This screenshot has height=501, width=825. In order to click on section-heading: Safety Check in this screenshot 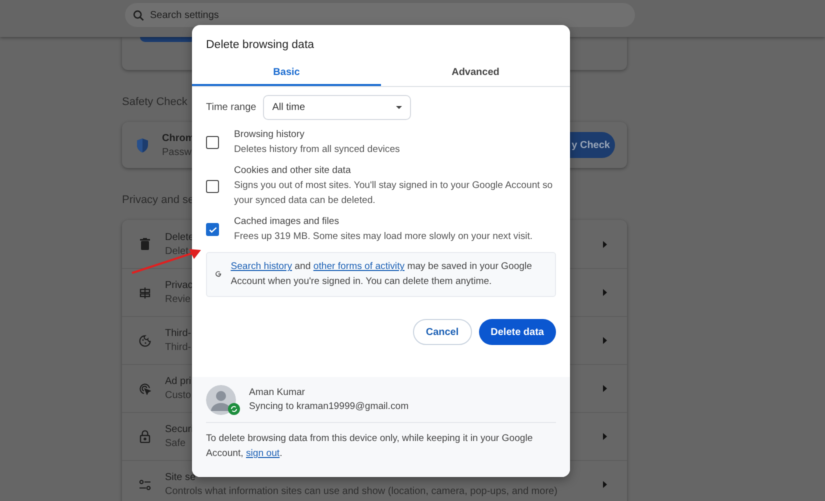, I will do `click(155, 102)`.